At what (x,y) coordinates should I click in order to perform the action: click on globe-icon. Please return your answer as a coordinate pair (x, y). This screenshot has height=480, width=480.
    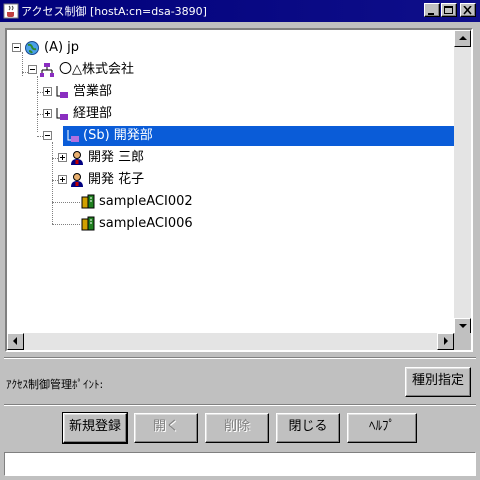
    Looking at the image, I should click on (32, 48).